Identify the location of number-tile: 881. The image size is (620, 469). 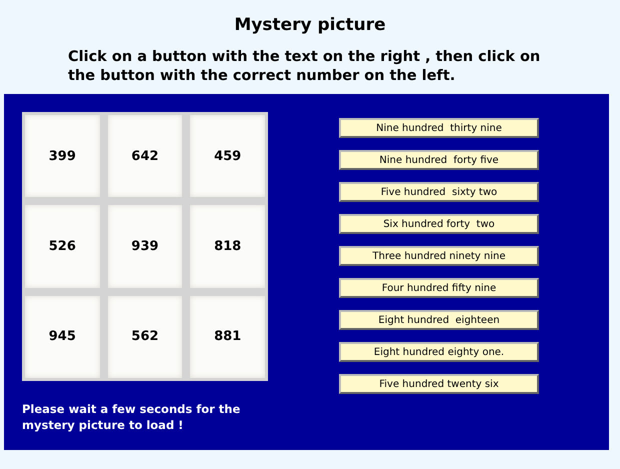
(227, 337).